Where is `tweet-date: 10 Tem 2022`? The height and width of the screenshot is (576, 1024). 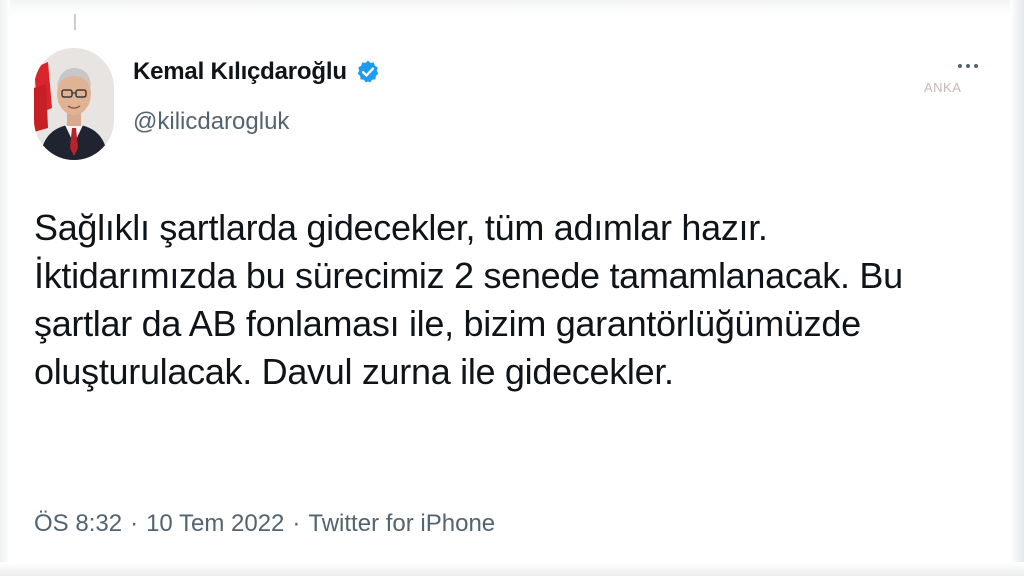
tweet-date: 10 Tem 2022 is located at coordinates (215, 524).